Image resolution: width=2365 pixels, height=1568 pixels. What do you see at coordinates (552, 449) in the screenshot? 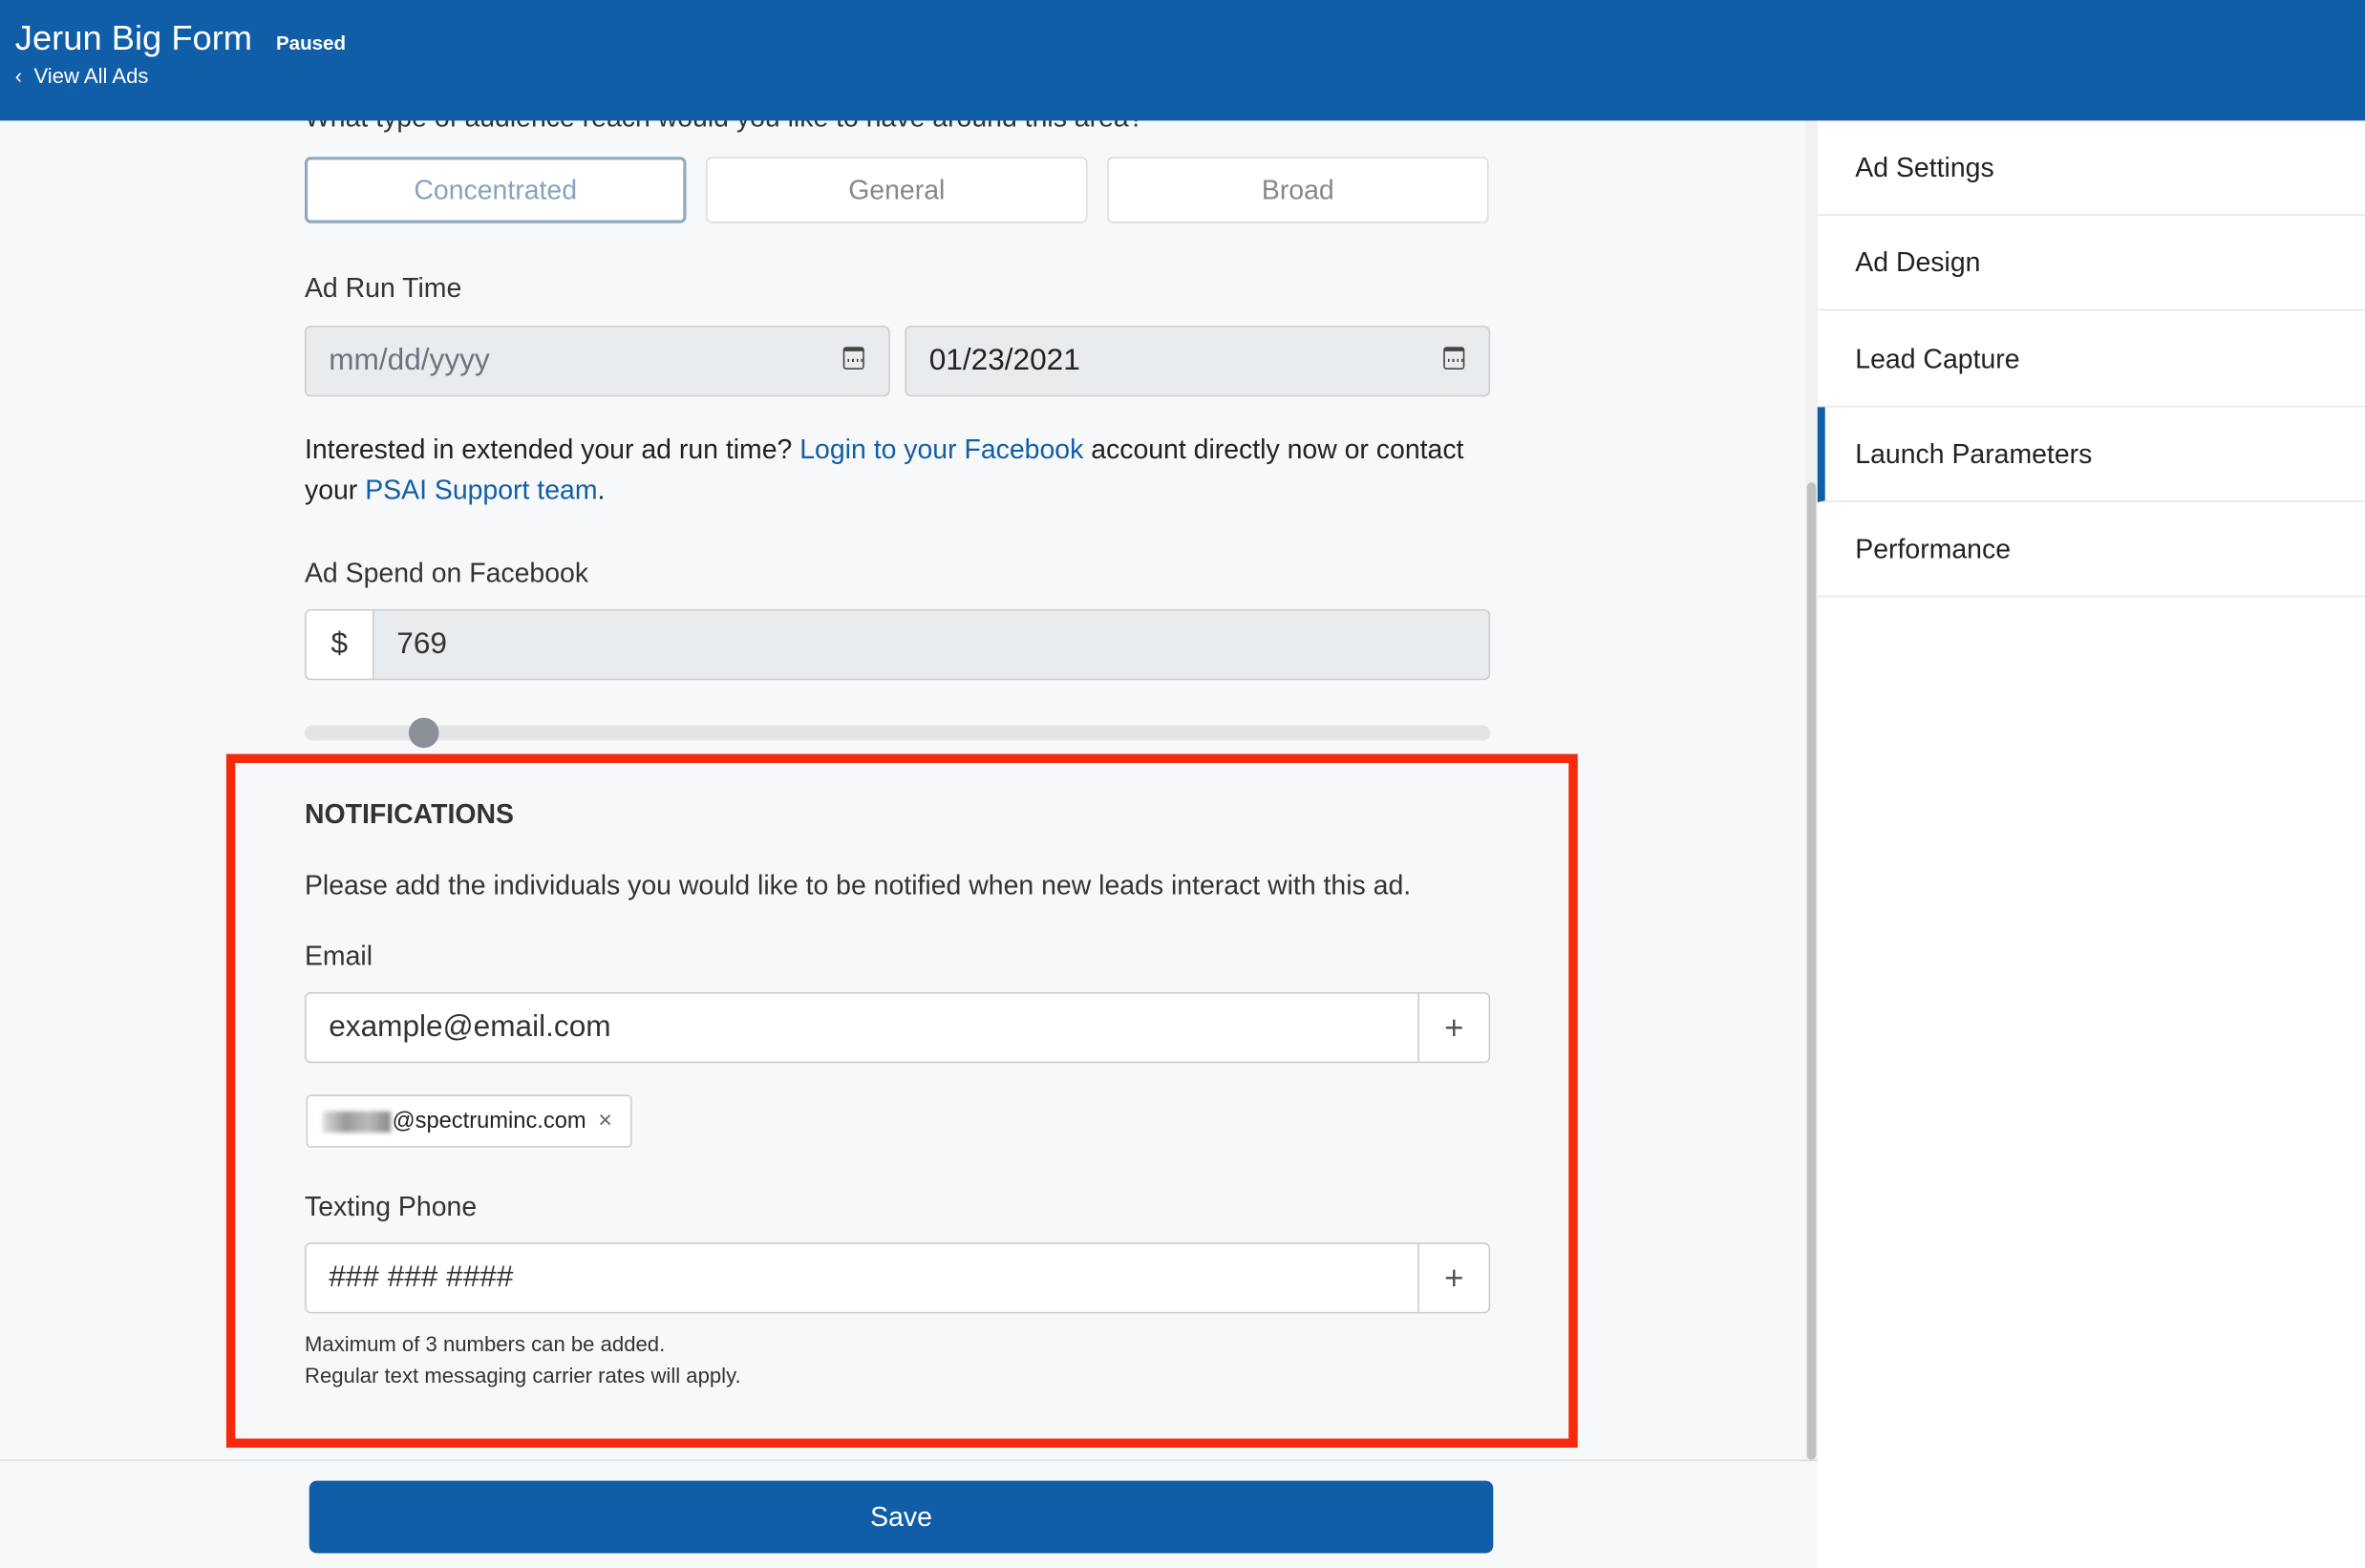
I see `text: Interested in extended your ad run time?` at bounding box center [552, 449].